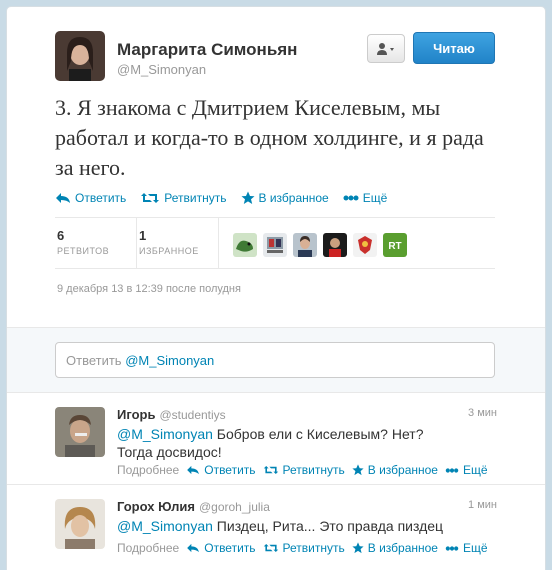 The image size is (552, 570). Describe the element at coordinates (80, 56) in the screenshot. I see `author-avatar` at that location.